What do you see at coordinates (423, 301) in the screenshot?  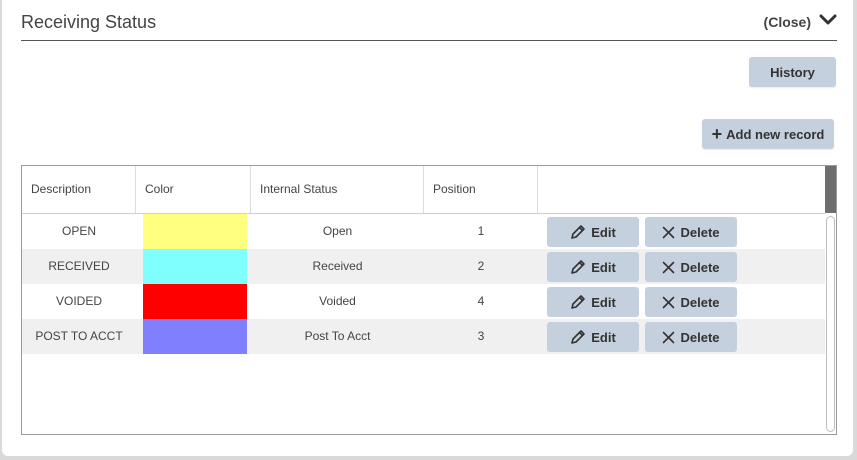 I see `table-row: VOIDED Voided 4 Edit Delete` at bounding box center [423, 301].